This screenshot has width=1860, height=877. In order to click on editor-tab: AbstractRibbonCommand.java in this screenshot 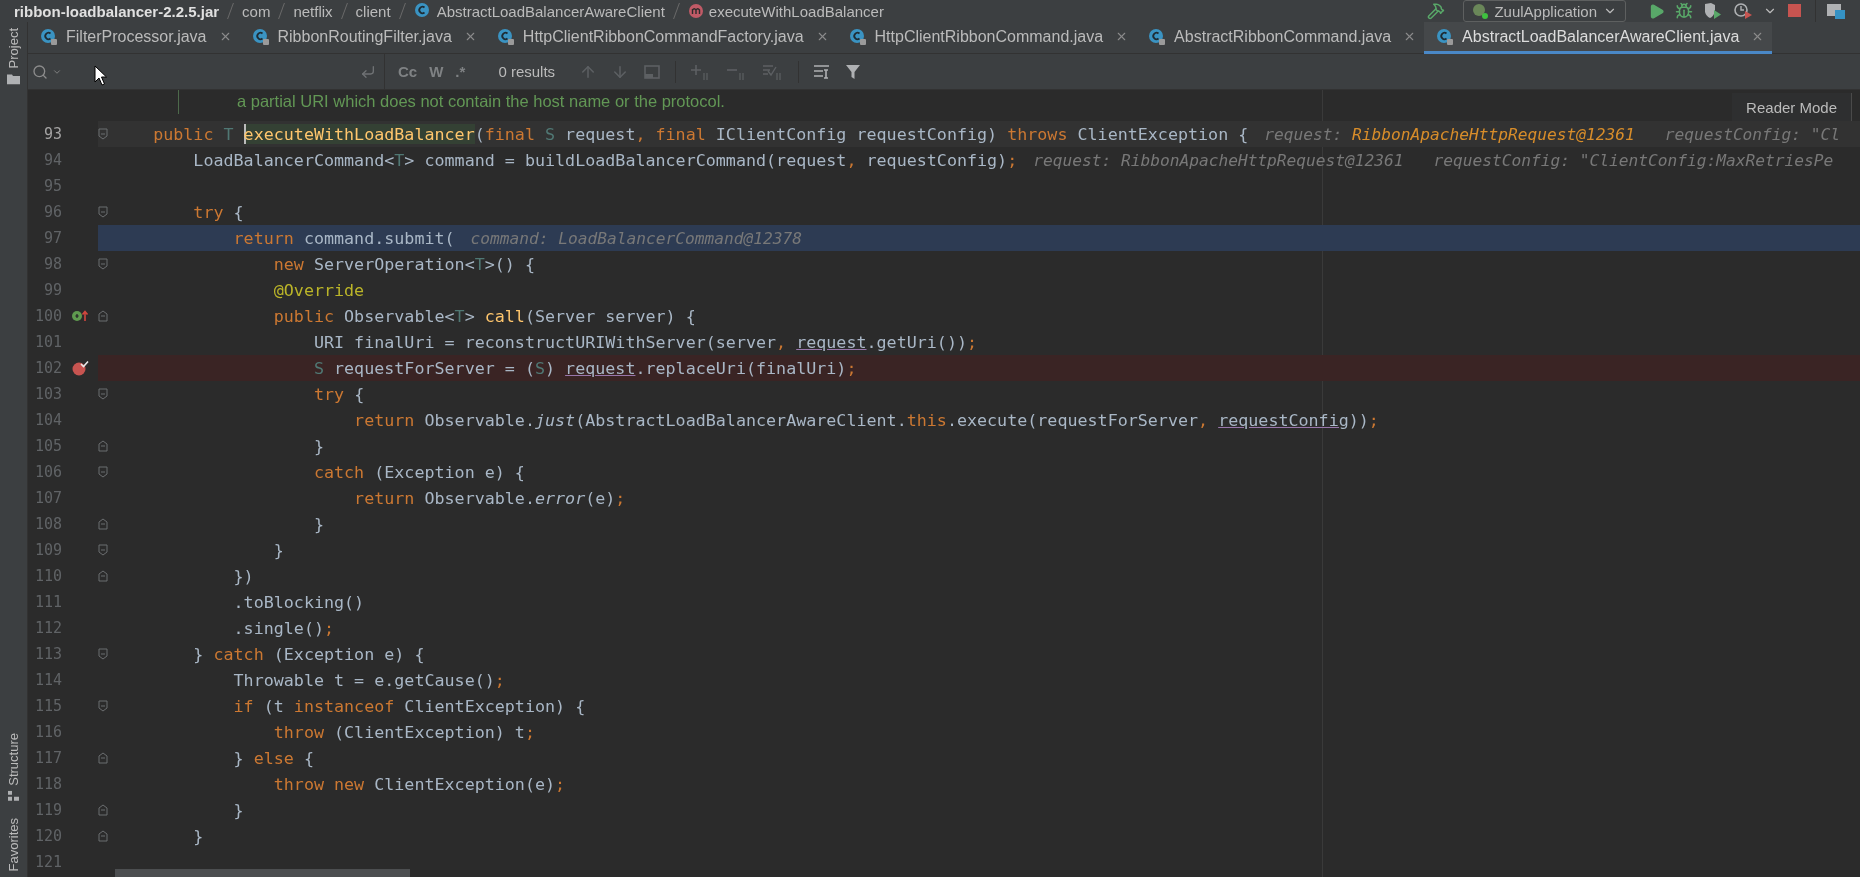, I will do `click(1280, 38)`.